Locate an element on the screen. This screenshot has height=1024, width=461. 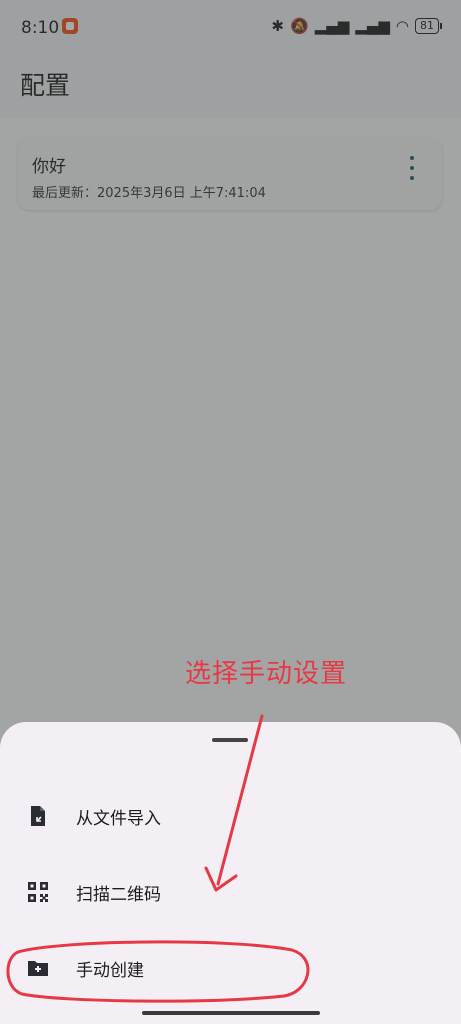
menu-item-label: 从文件导入 is located at coordinates (118, 818).